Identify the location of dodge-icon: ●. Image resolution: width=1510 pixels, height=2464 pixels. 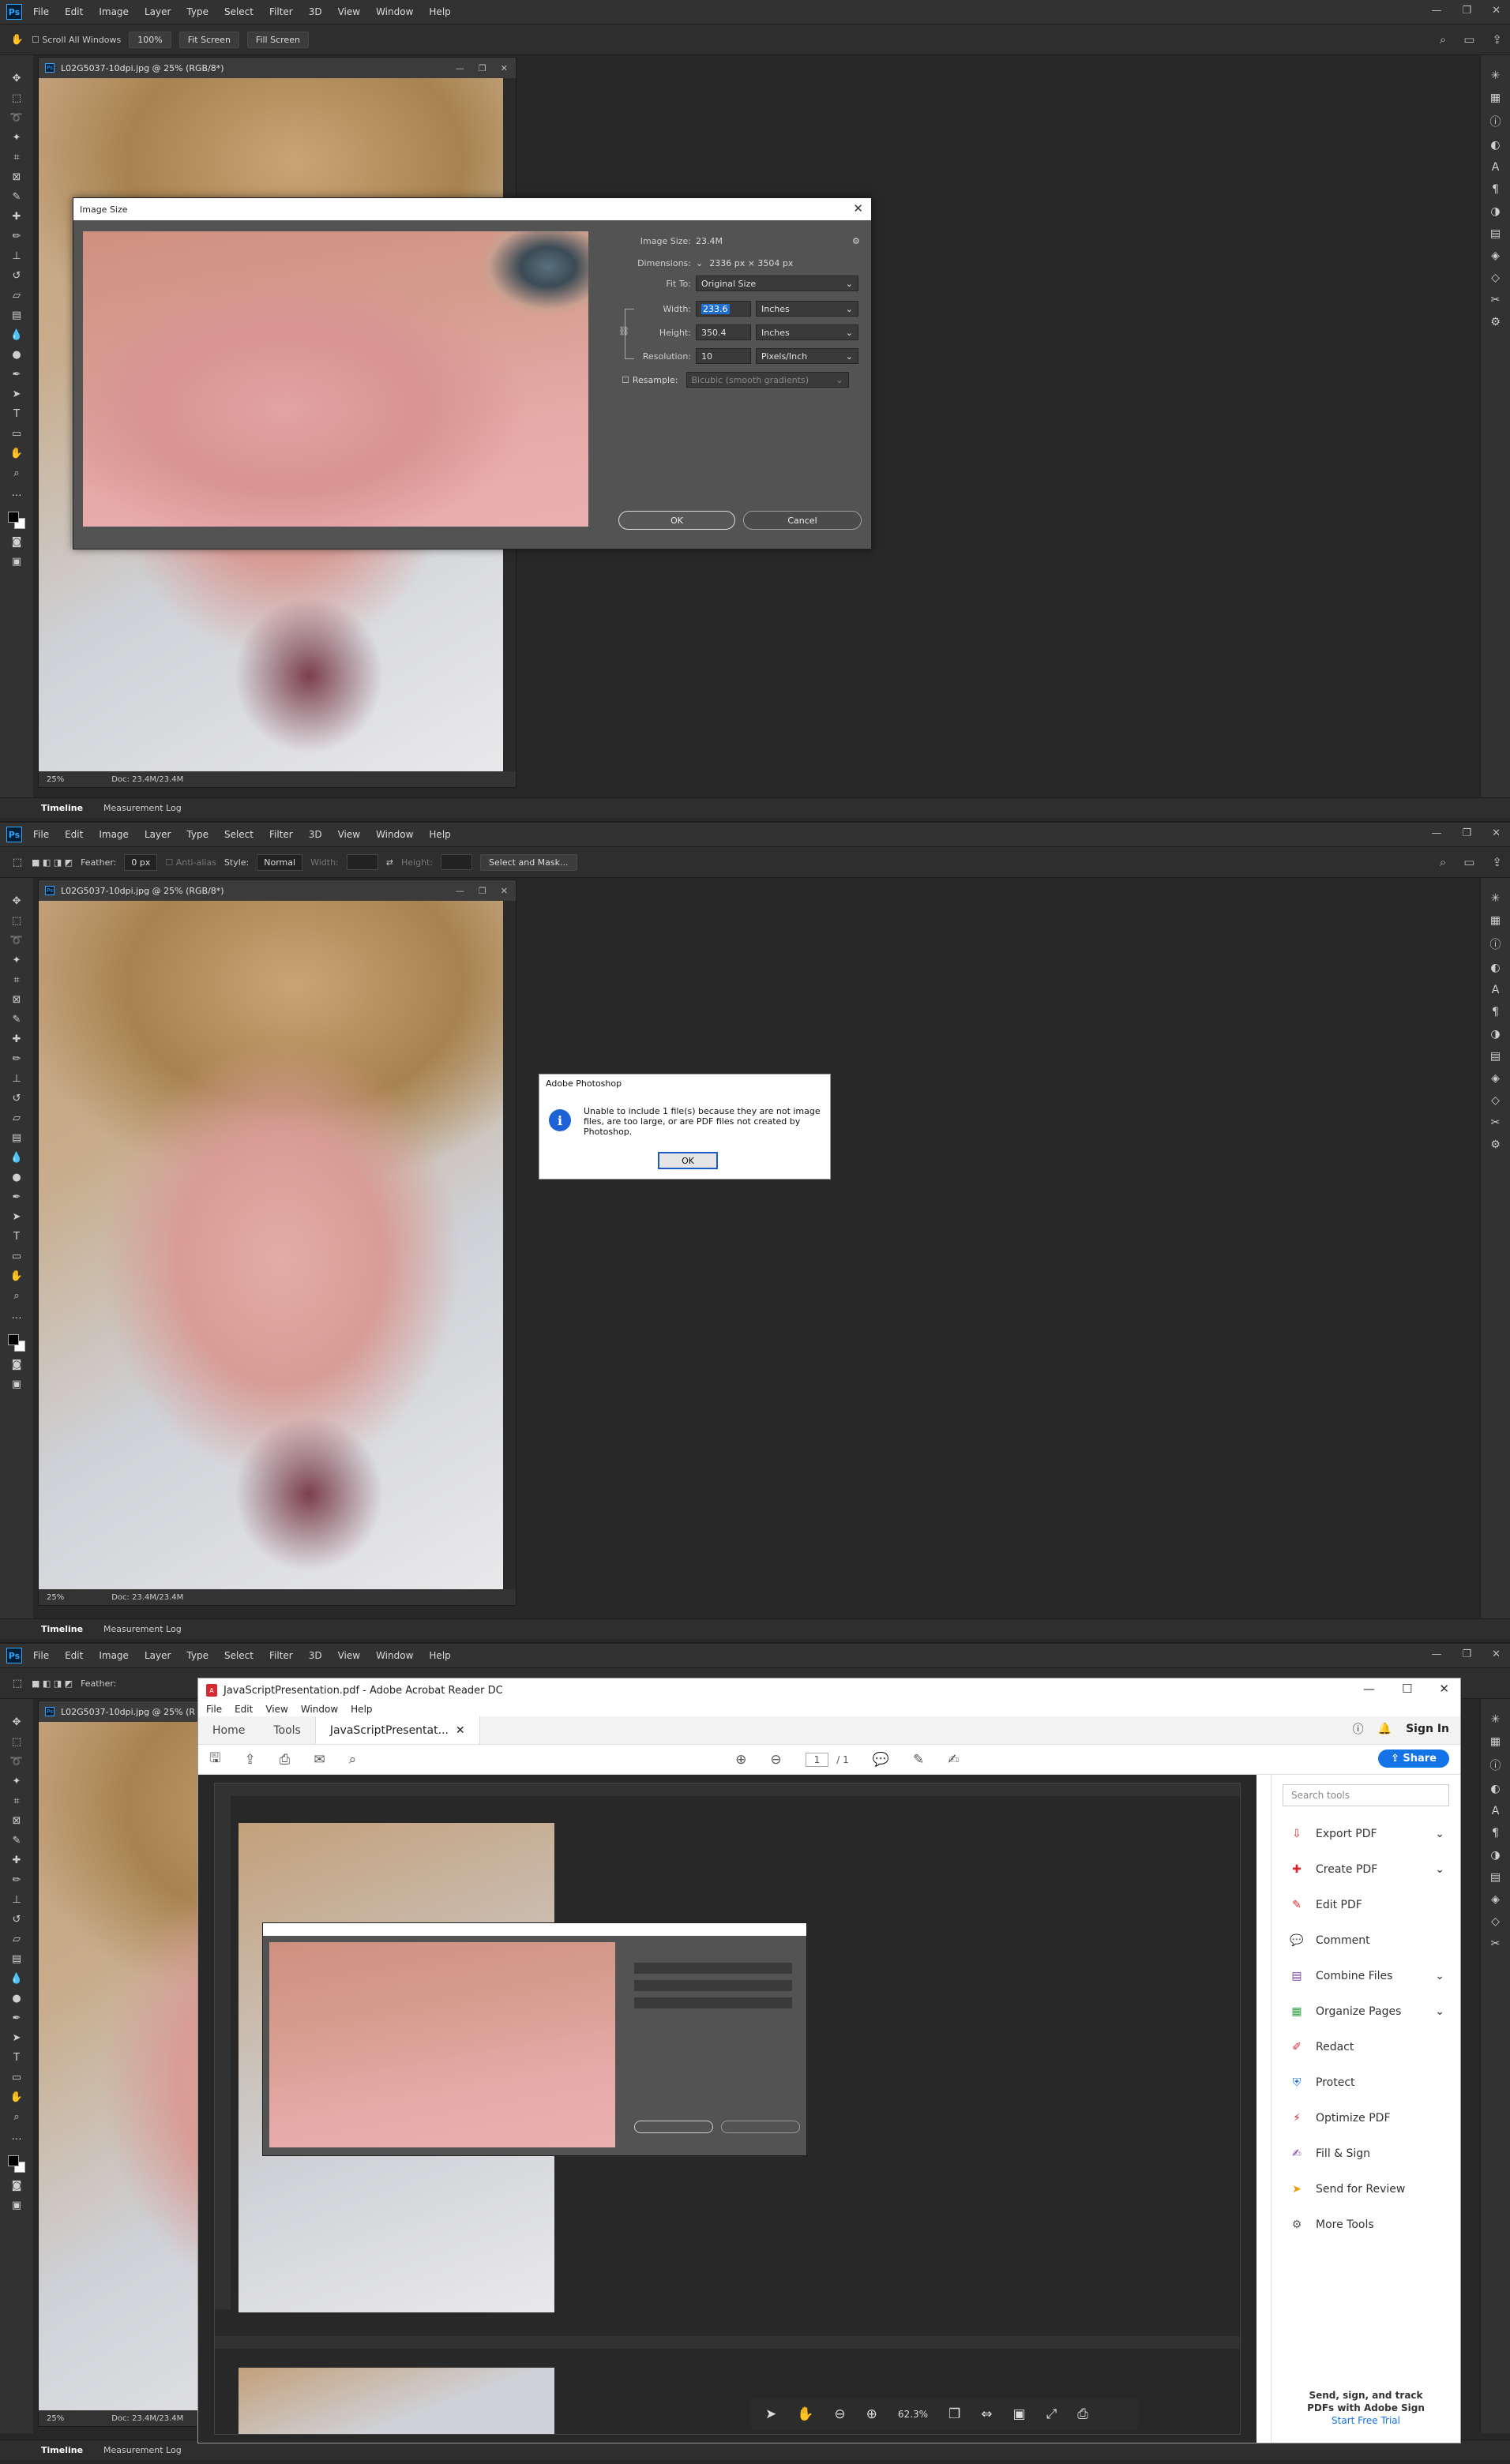
(16, 1998).